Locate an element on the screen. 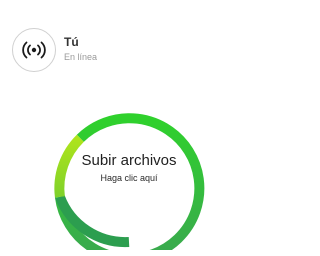  avatar is located at coordinates (34, 50).